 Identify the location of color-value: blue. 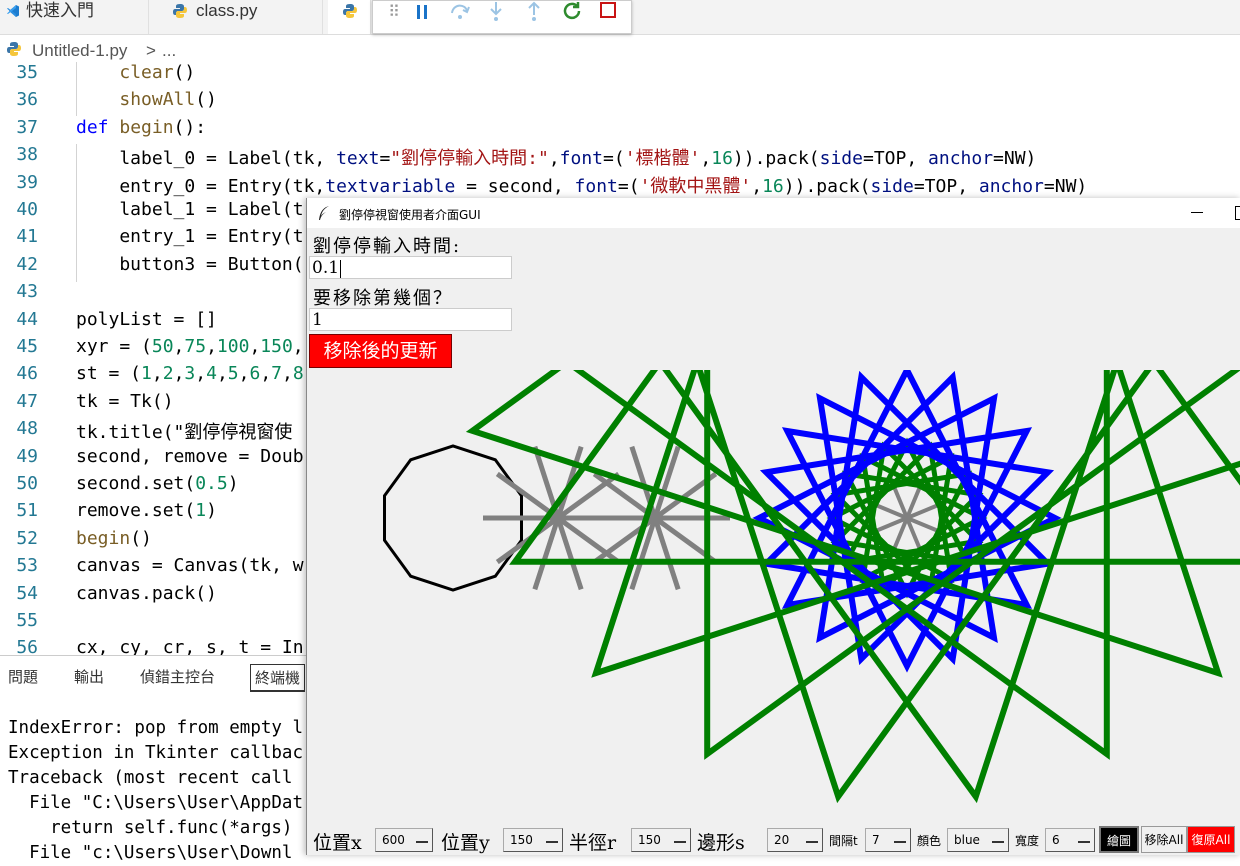
(967, 840).